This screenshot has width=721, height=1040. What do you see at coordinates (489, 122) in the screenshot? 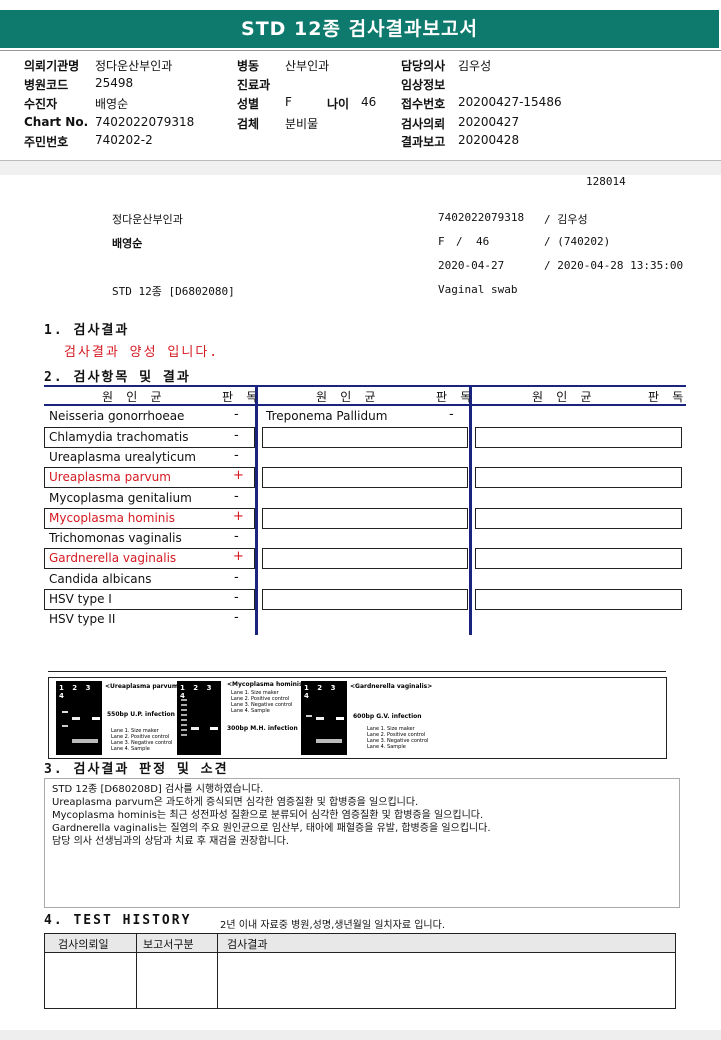
I see `value-request-date: 20200427` at bounding box center [489, 122].